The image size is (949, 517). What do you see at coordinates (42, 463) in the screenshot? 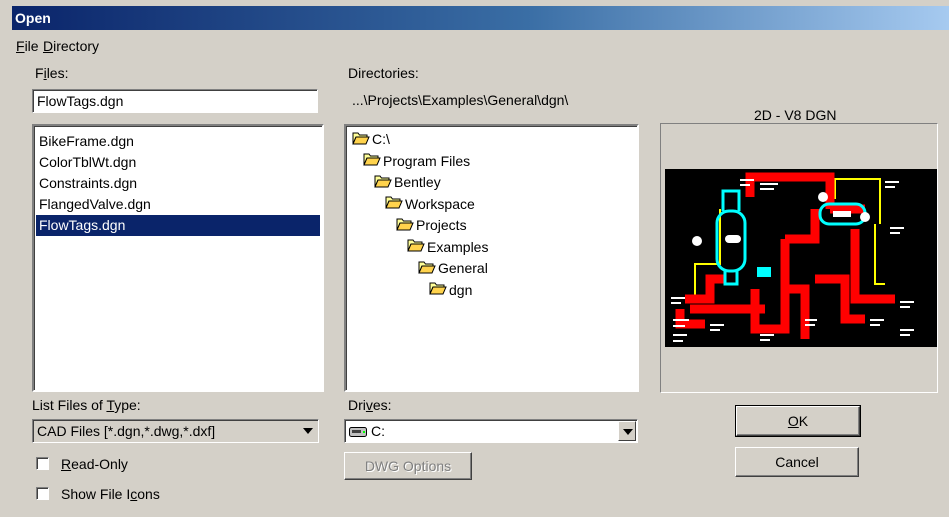
I see `read-only-checkbox` at bounding box center [42, 463].